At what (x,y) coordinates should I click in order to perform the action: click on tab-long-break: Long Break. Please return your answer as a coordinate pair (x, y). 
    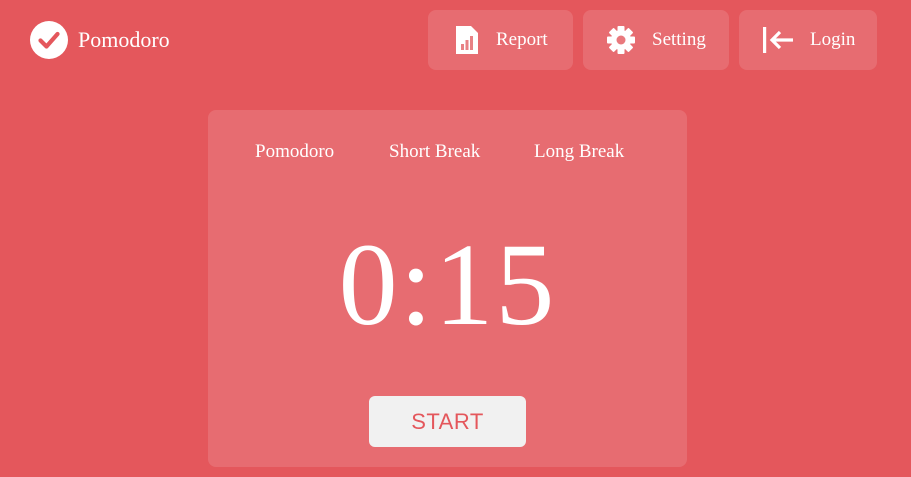
    Looking at the image, I should click on (579, 152).